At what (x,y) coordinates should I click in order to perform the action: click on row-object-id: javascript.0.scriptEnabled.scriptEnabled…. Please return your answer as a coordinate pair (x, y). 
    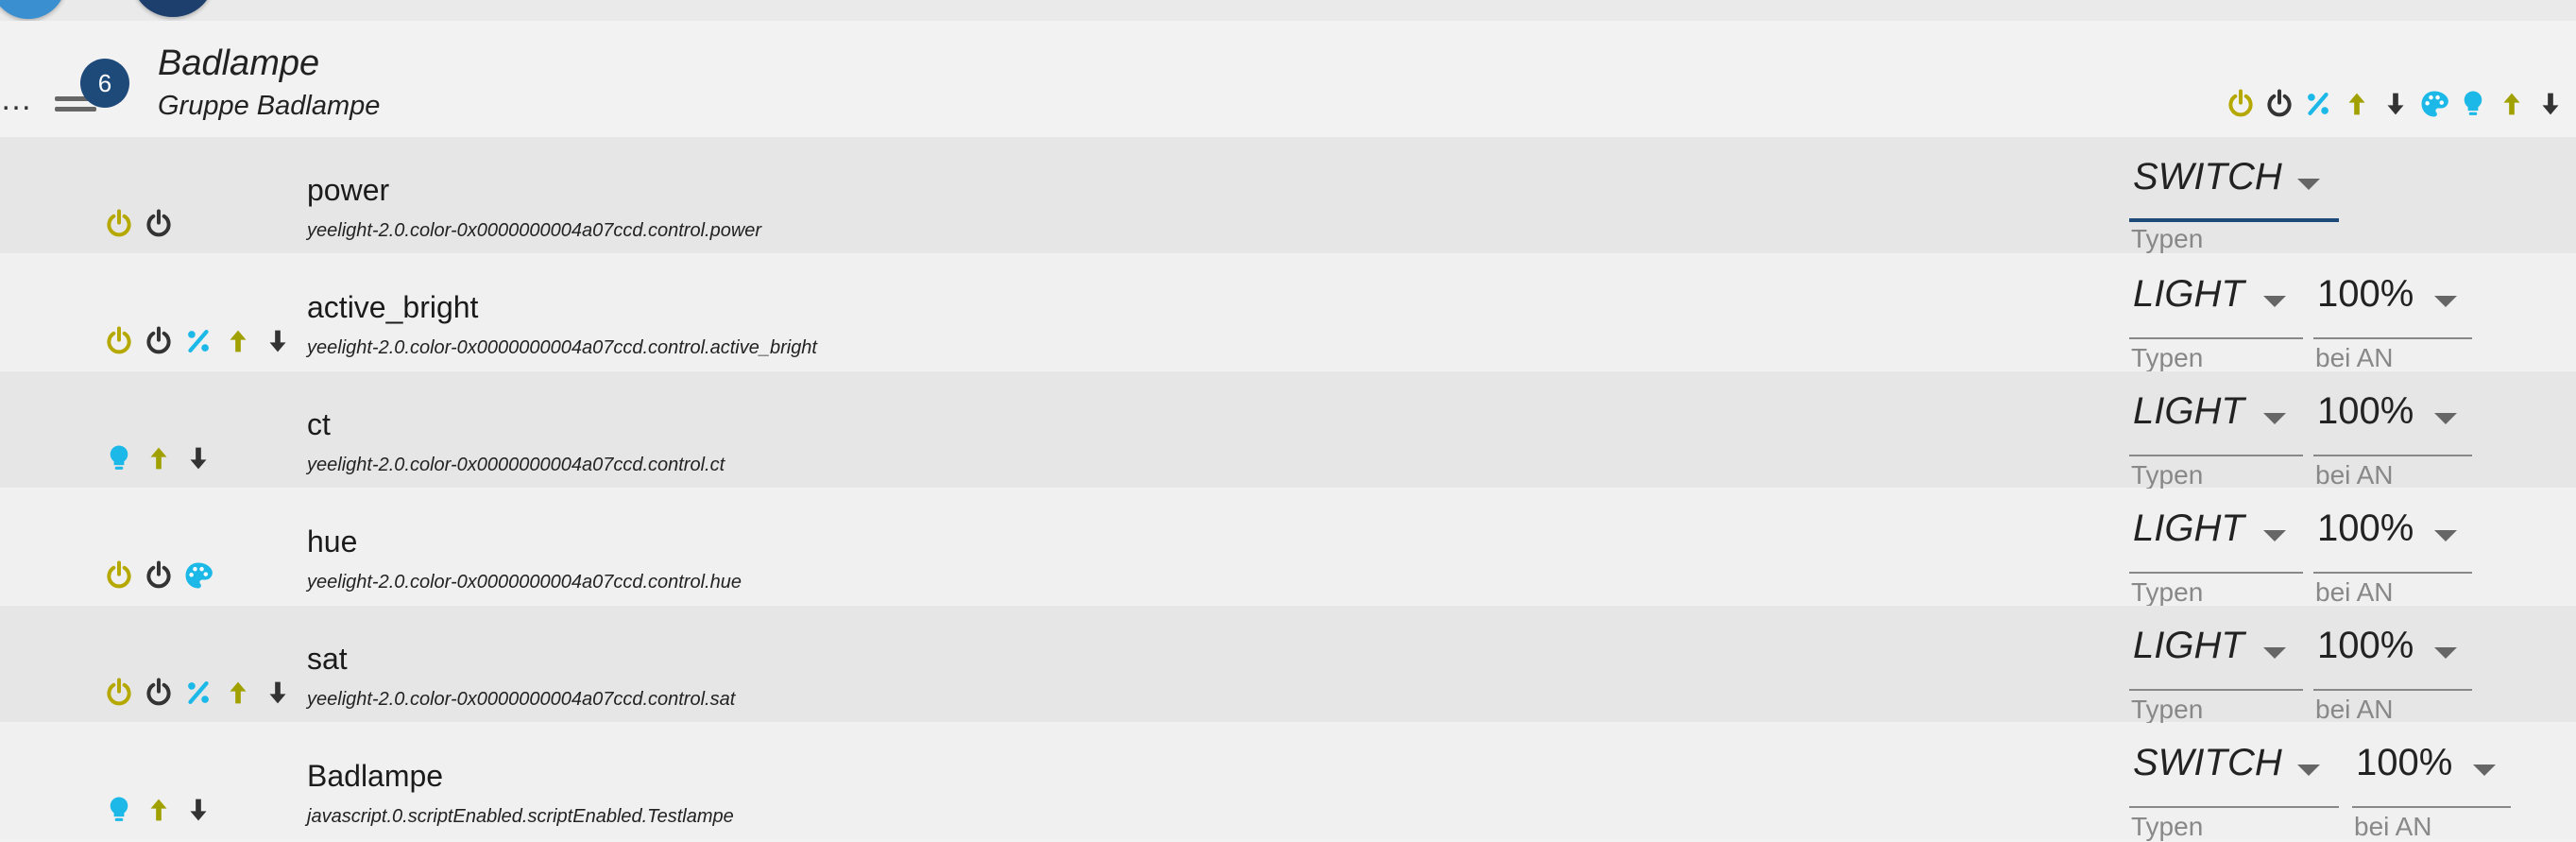
    Looking at the image, I should click on (520, 817).